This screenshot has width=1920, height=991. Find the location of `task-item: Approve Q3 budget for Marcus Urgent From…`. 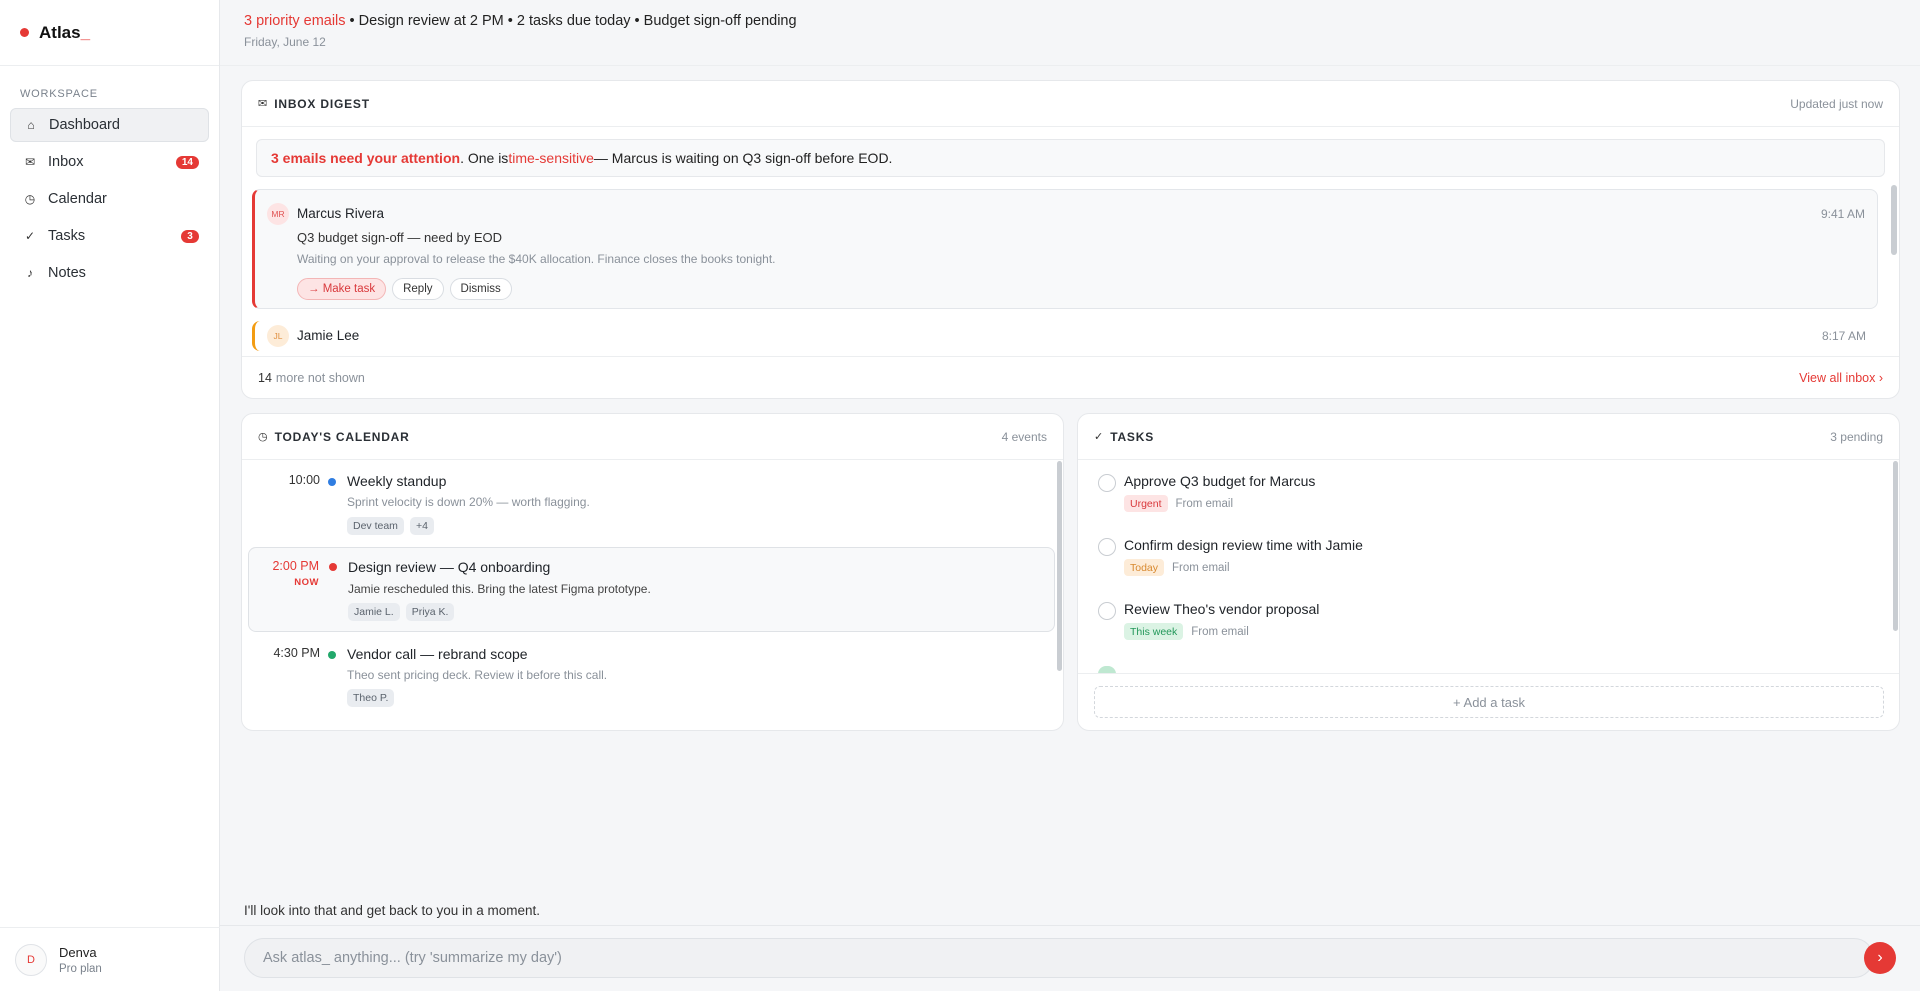

task-item: Approve Q3 budget for Marcus Urgent From… is located at coordinates (1488, 499).